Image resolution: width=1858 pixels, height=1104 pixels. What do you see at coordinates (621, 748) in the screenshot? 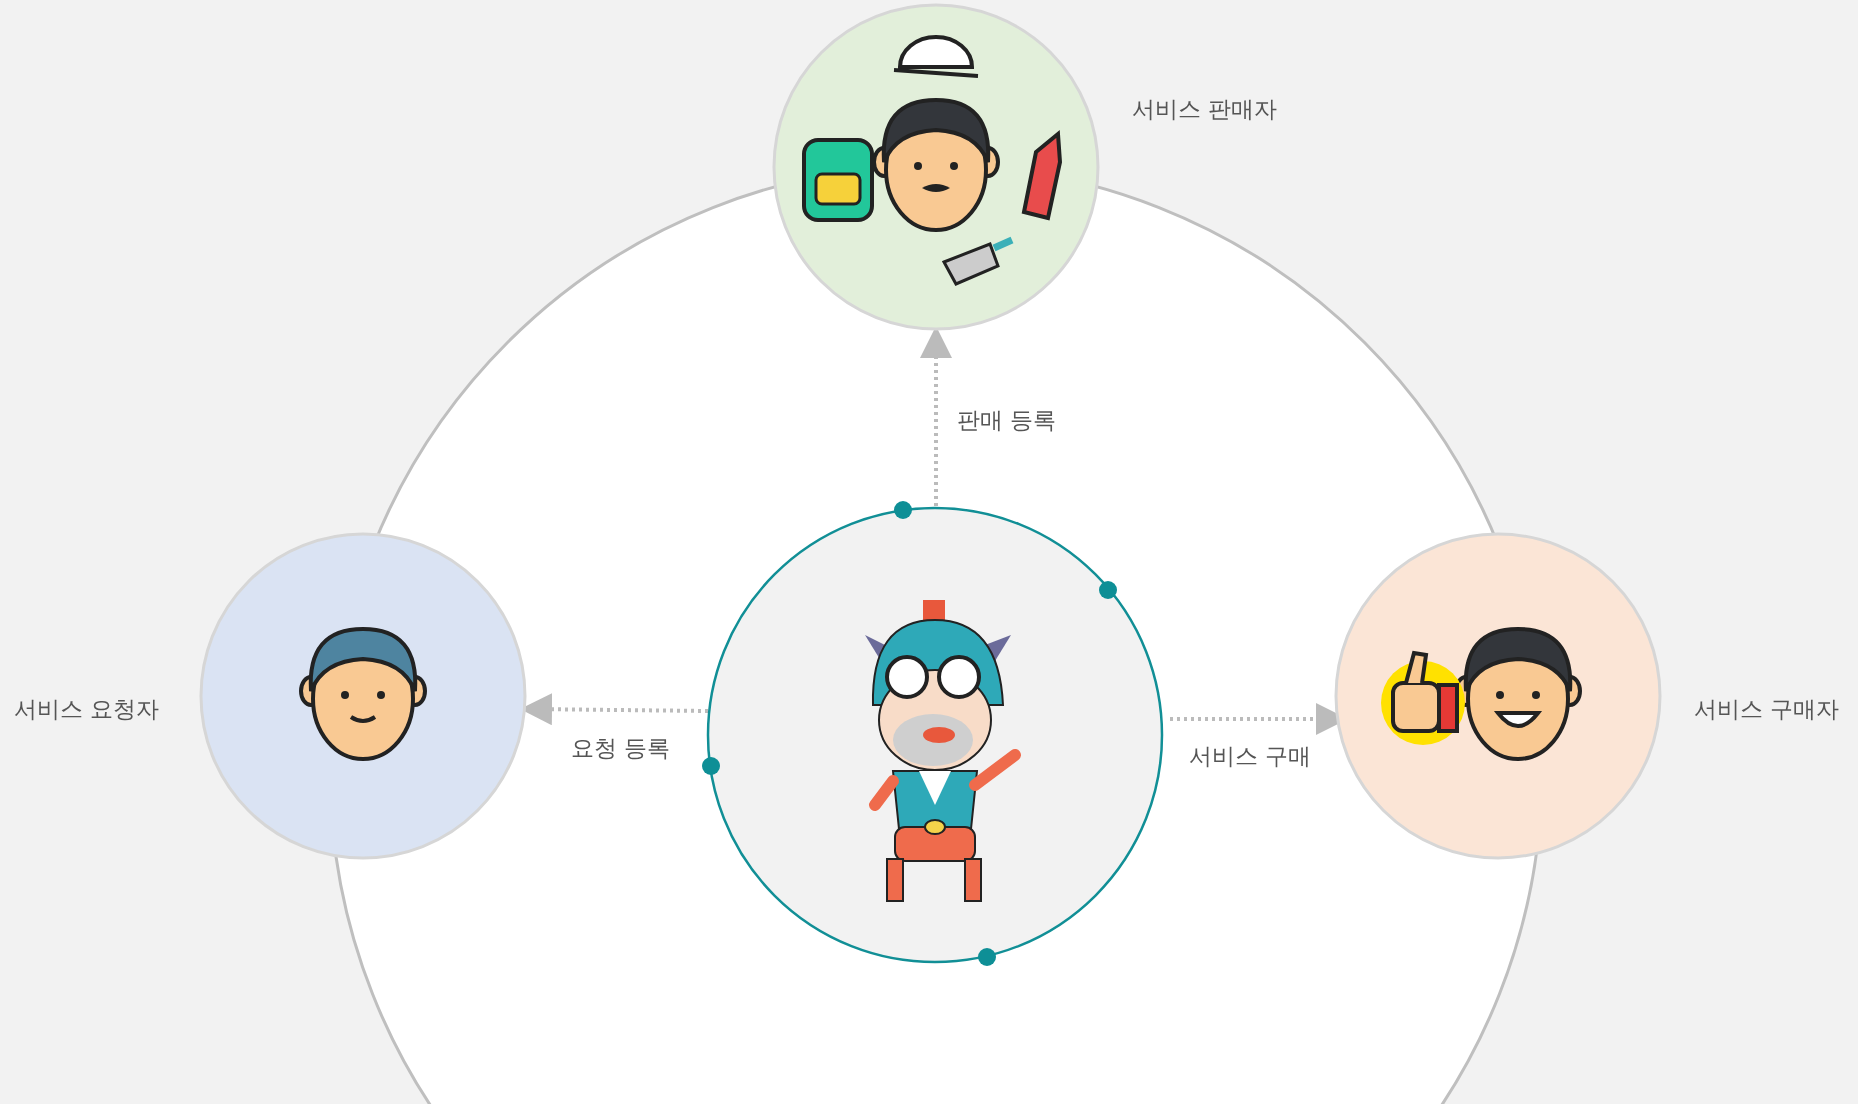
I see `flow-label: 요청 등록` at bounding box center [621, 748].